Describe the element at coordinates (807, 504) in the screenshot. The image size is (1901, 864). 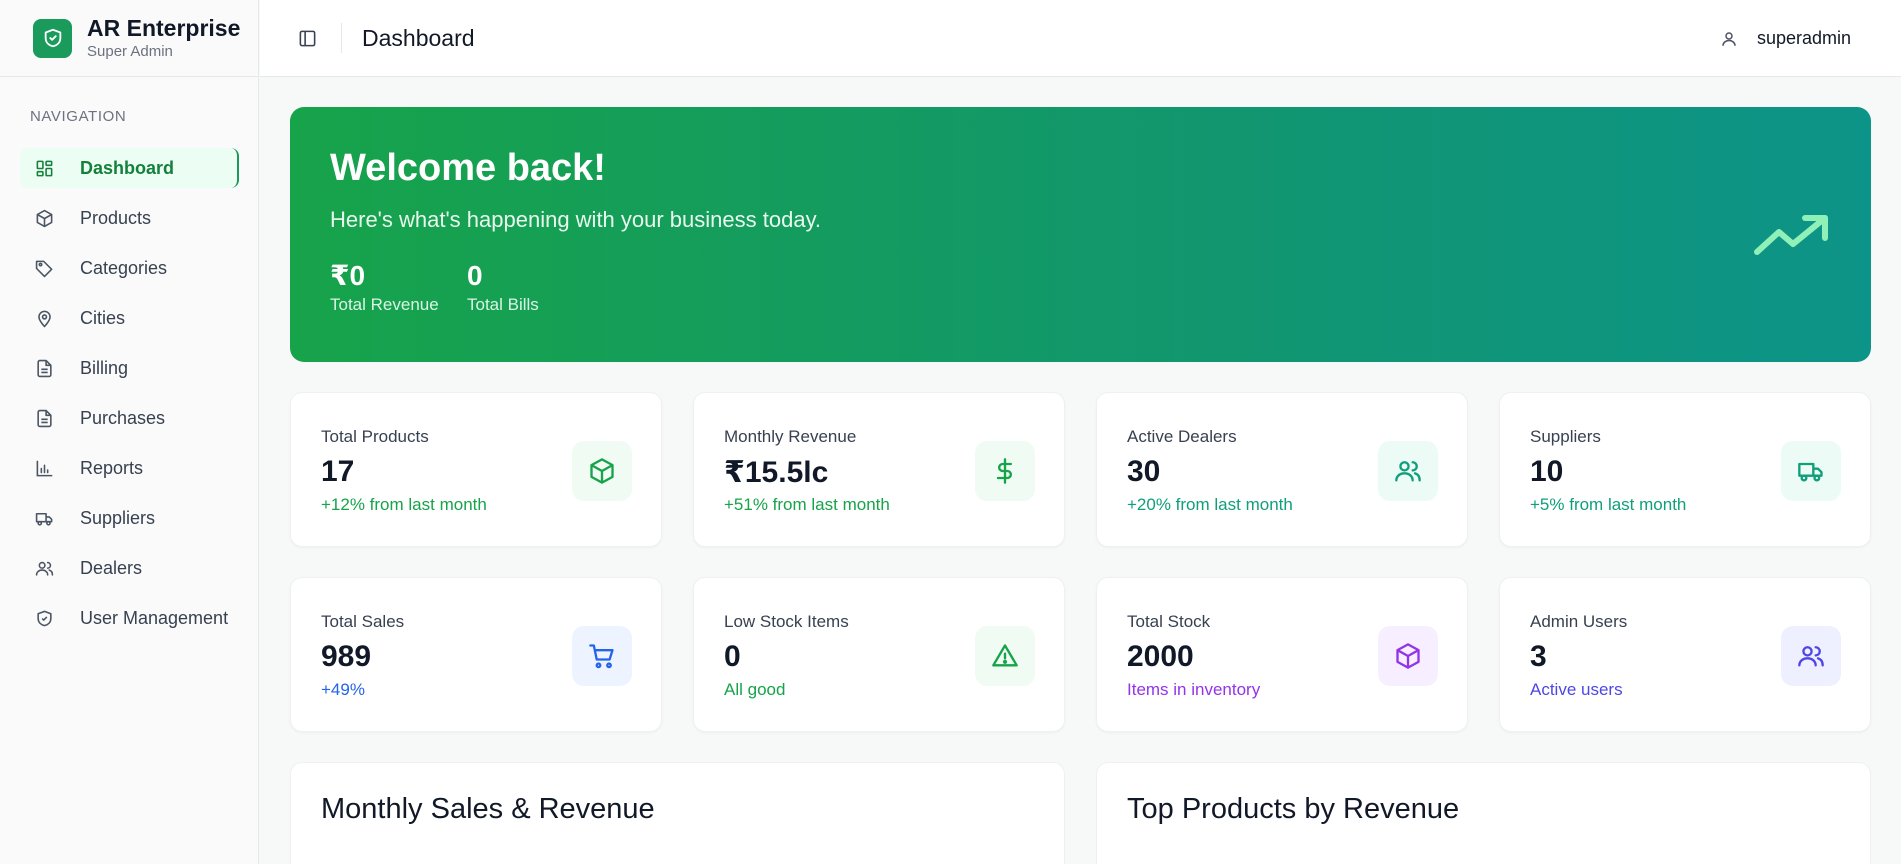
I see `card-subtext: +51% from last month` at that location.